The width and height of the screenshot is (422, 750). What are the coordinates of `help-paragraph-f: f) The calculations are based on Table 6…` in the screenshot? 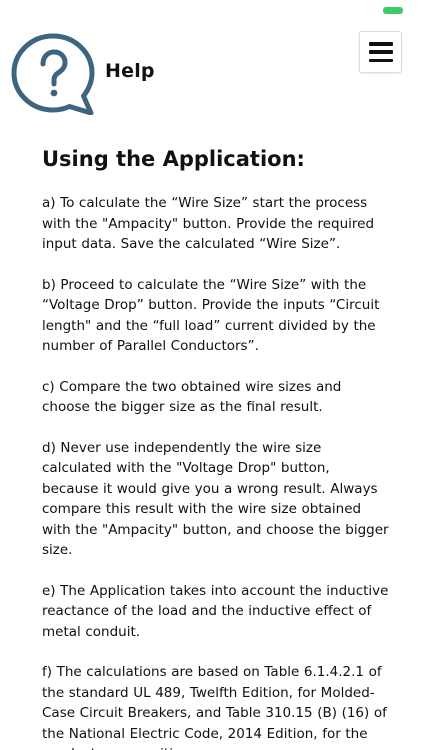 It's located at (214, 707).